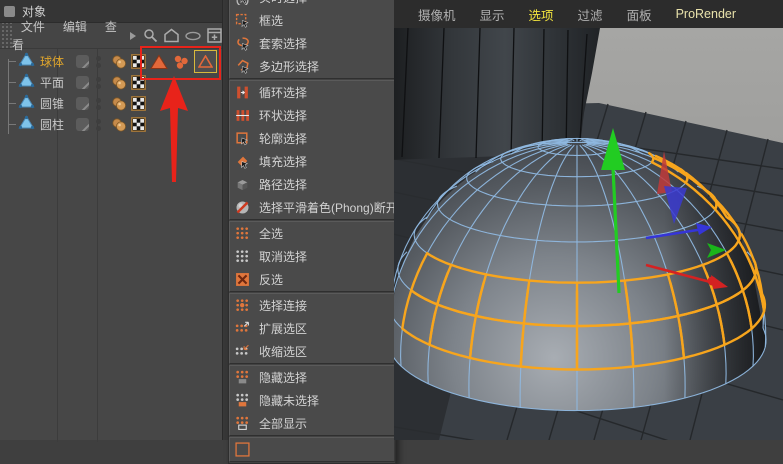 Image resolution: width=783 pixels, height=464 pixels. I want to click on object-row-2: 圆锥, so click(111, 103).